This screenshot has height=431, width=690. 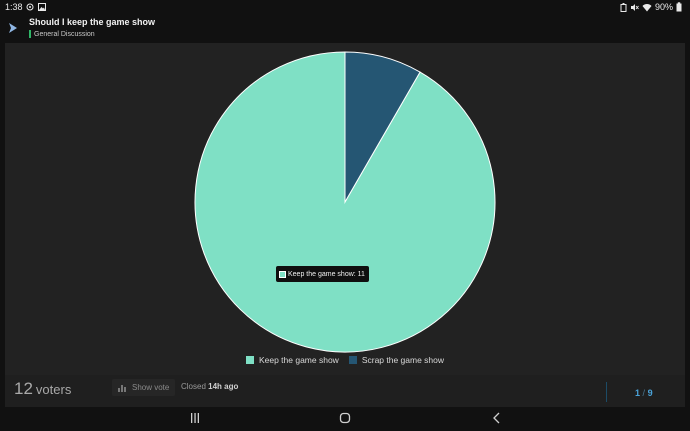 What do you see at coordinates (151, 387) in the screenshot?
I see `show-vote-label: Show vote` at bounding box center [151, 387].